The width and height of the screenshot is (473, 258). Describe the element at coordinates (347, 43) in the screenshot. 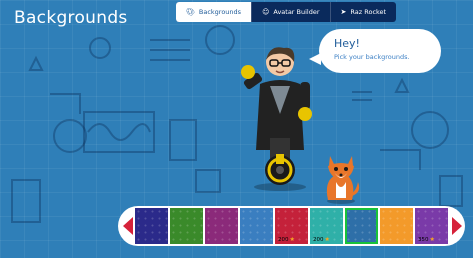

I see `speech-greeting: Hey!` at that location.